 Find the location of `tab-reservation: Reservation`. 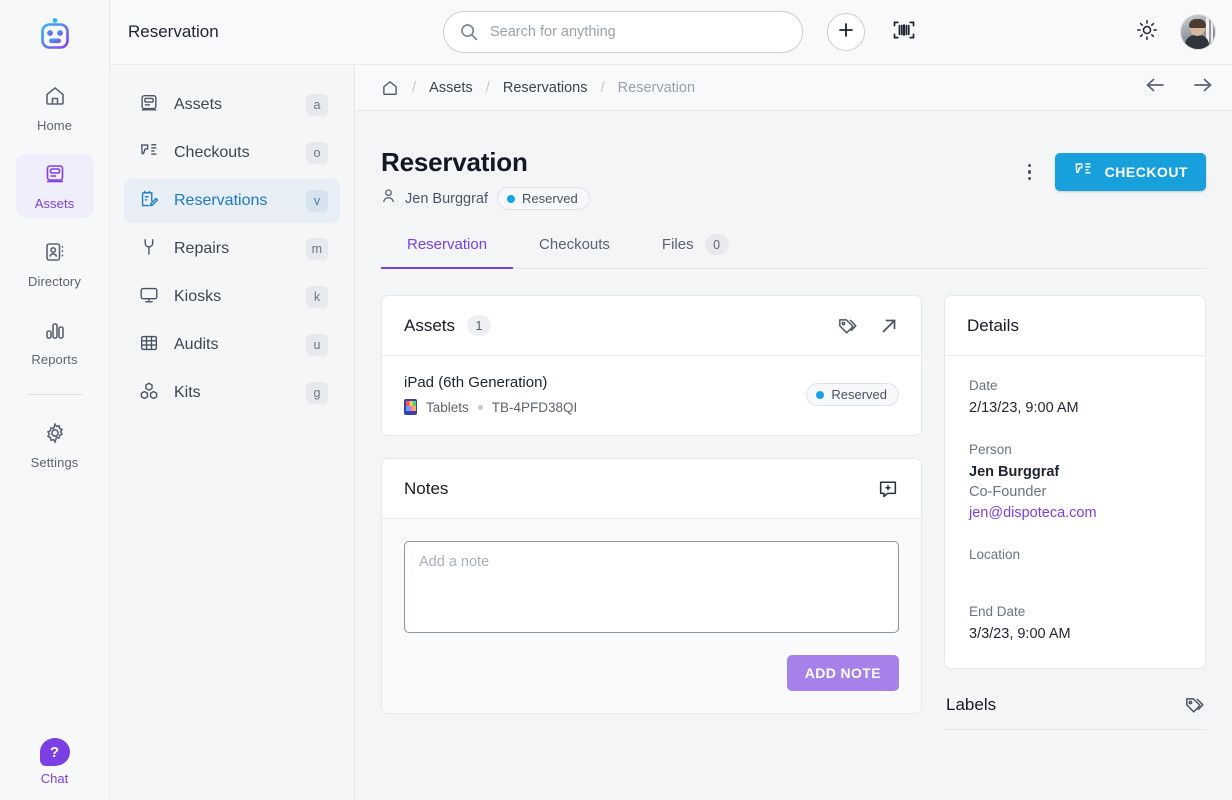

tab-reservation: Reservation is located at coordinates (447, 251).